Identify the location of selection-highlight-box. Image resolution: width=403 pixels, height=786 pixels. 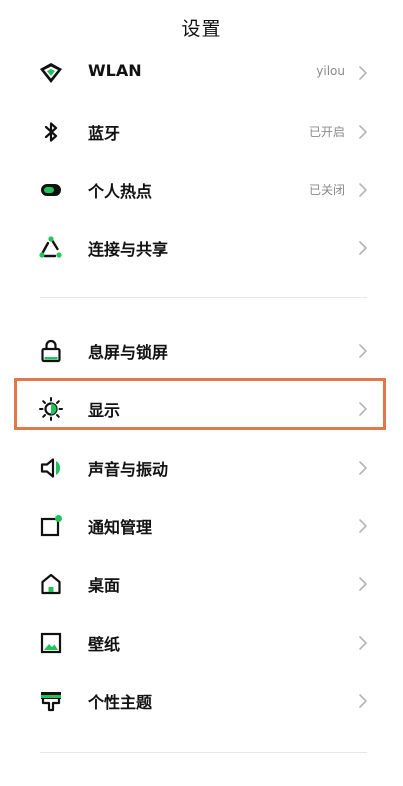
(200, 404).